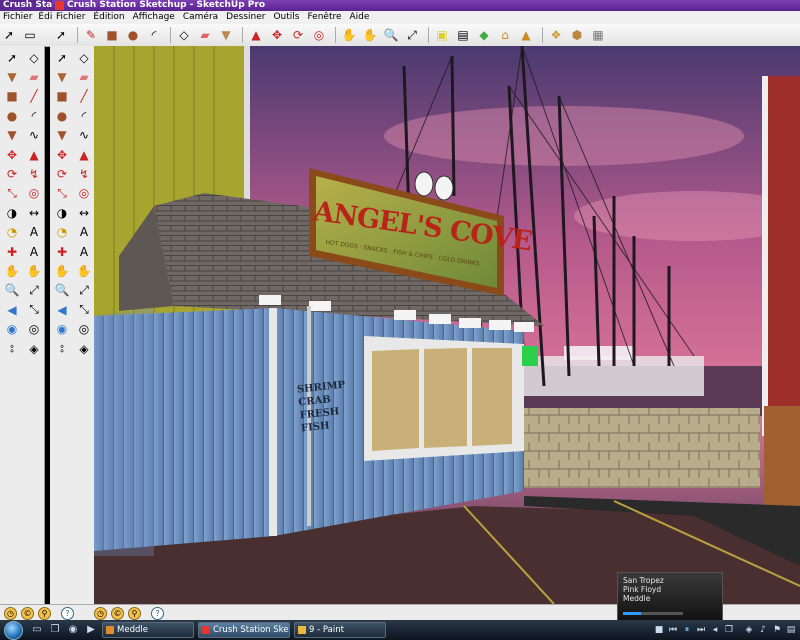 The height and width of the screenshot is (640, 800). I want to click on google-earth-icon: ◆, so click(484, 35).